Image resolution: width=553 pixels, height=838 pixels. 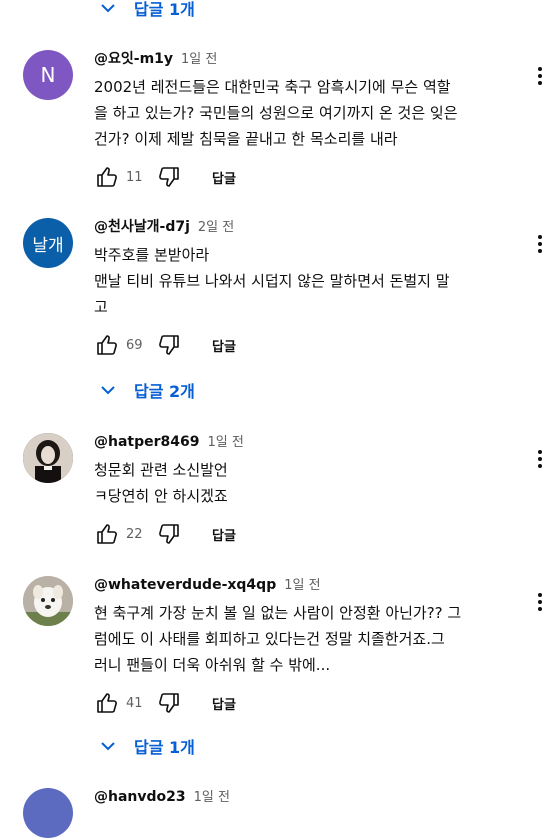 I want to click on avatar: 날개, so click(x=48, y=243).